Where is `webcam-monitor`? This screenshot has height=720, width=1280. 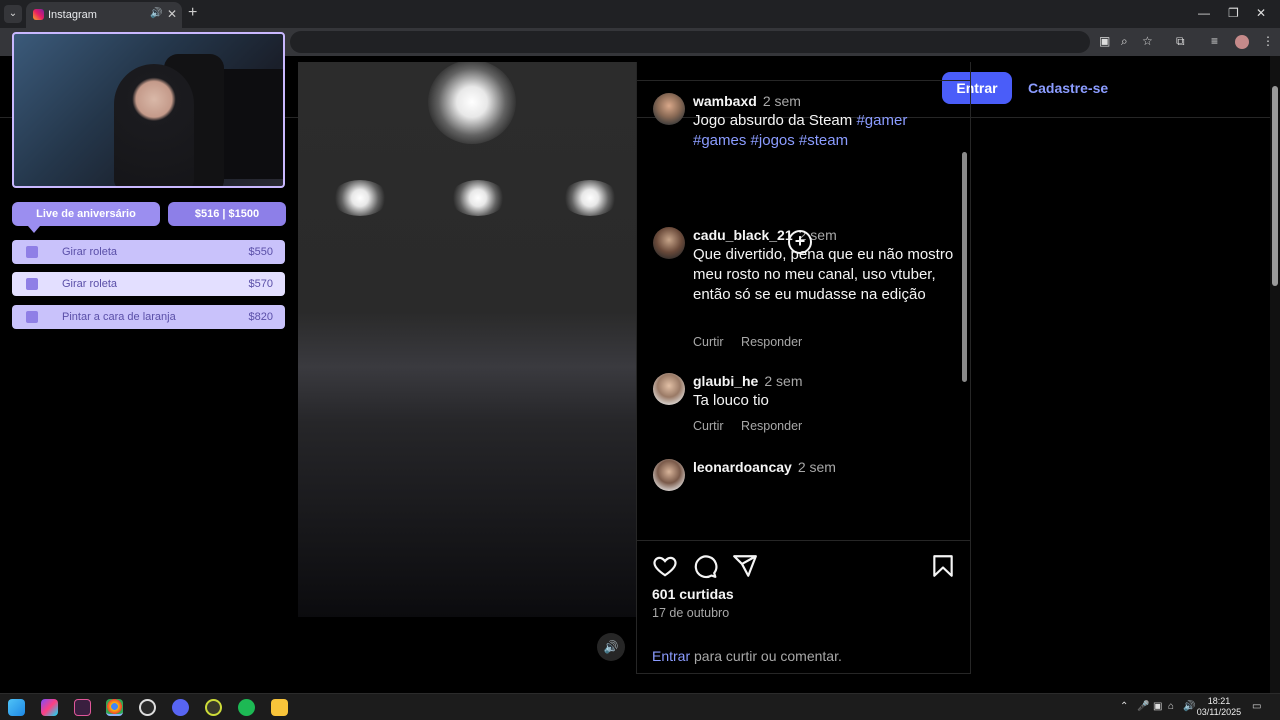 webcam-monitor is located at coordinates (253, 124).